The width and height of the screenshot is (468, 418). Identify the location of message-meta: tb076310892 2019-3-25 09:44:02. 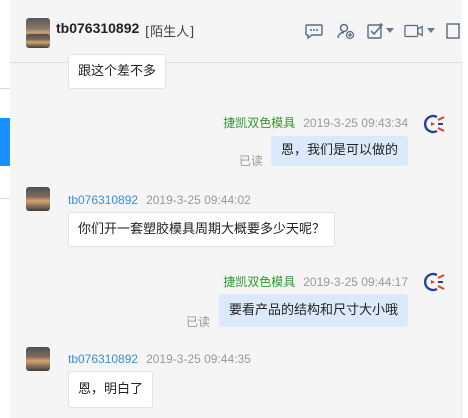
(159, 200).